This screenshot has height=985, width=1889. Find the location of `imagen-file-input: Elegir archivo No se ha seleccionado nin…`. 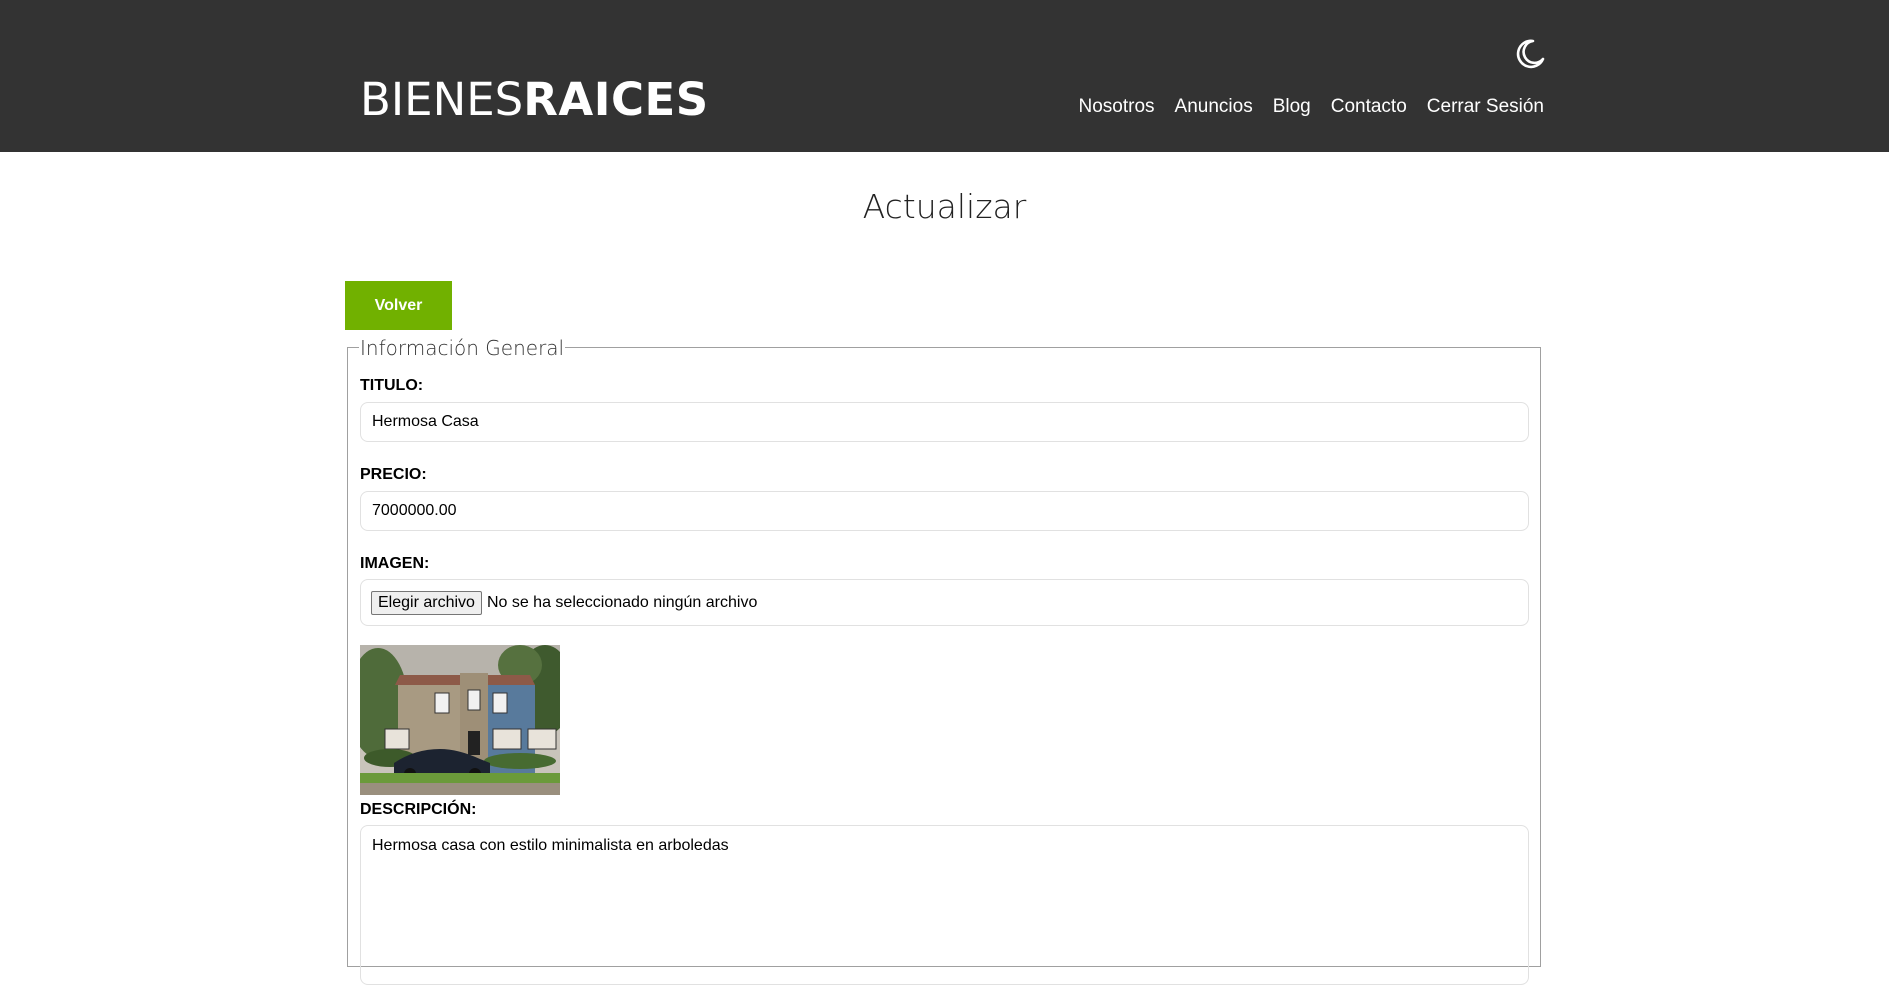

imagen-file-input: Elegir archivo No se ha seleccionado nin… is located at coordinates (944, 602).